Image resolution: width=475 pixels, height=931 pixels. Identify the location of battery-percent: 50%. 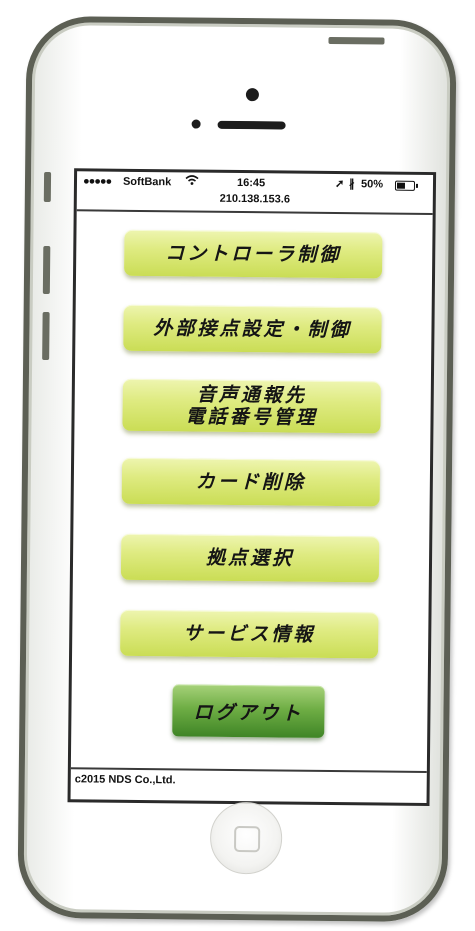
(372, 184).